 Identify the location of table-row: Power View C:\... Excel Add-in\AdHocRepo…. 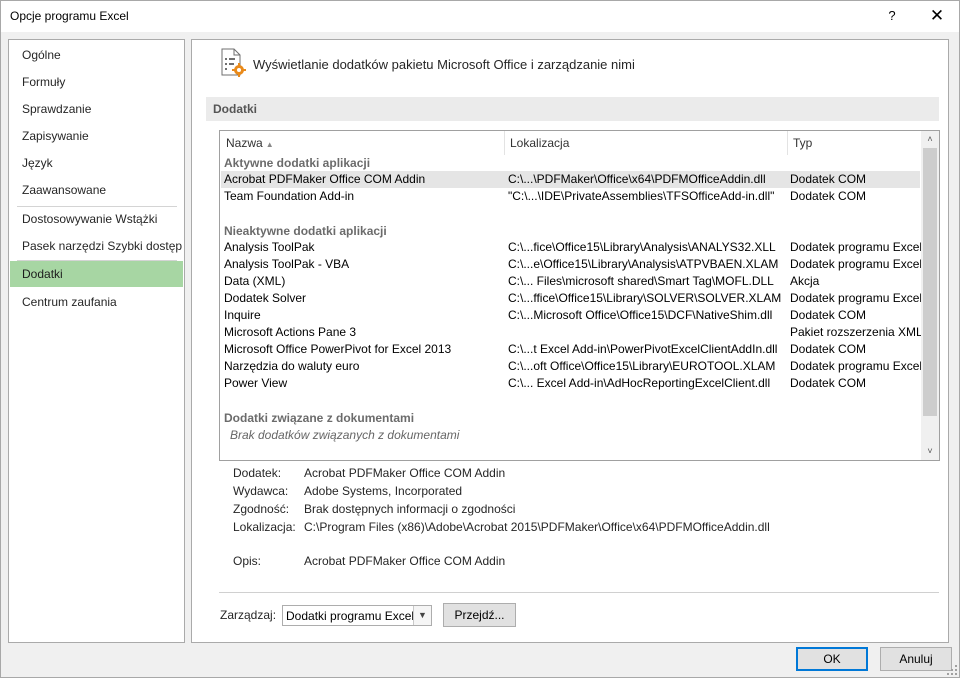
(570, 383).